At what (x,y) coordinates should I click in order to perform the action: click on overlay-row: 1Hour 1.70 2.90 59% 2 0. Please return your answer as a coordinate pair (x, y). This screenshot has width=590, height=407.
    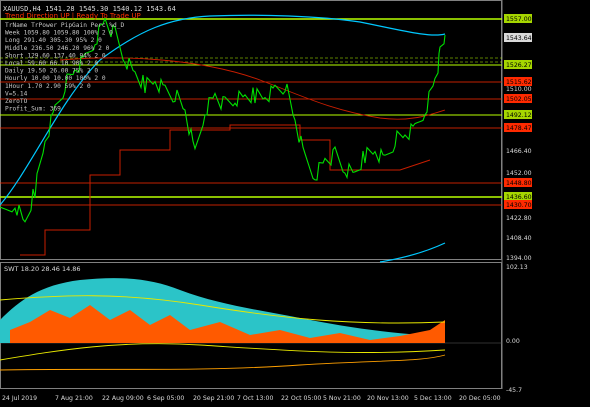
    Looking at the image, I should click on (48, 86).